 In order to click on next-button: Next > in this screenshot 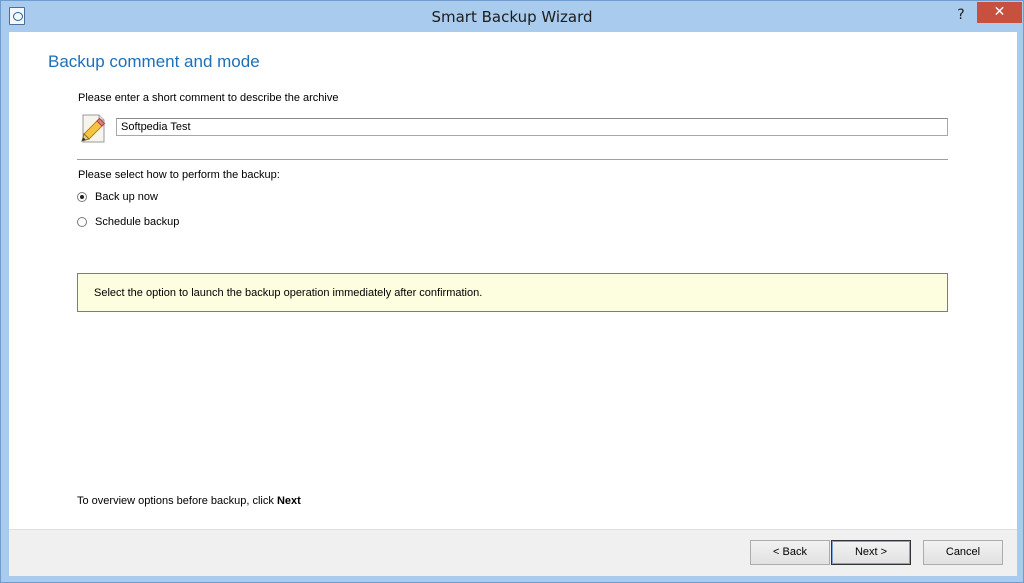, I will do `click(871, 552)`.